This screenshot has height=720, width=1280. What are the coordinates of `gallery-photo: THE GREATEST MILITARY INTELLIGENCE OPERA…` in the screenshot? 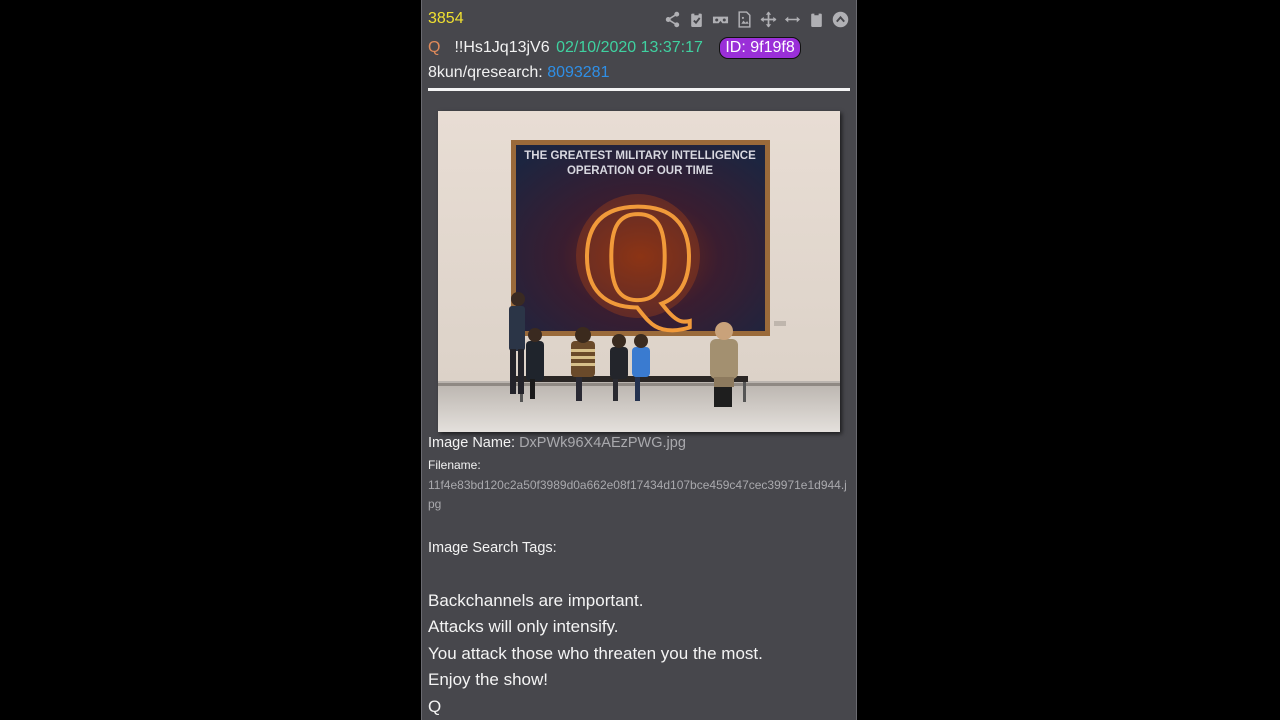 It's located at (639, 271).